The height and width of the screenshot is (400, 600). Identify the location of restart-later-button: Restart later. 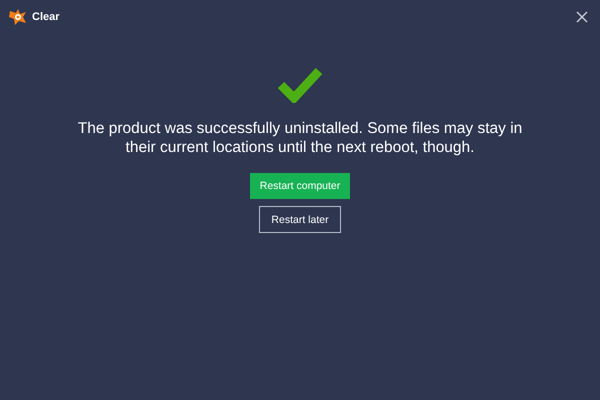
(300, 219).